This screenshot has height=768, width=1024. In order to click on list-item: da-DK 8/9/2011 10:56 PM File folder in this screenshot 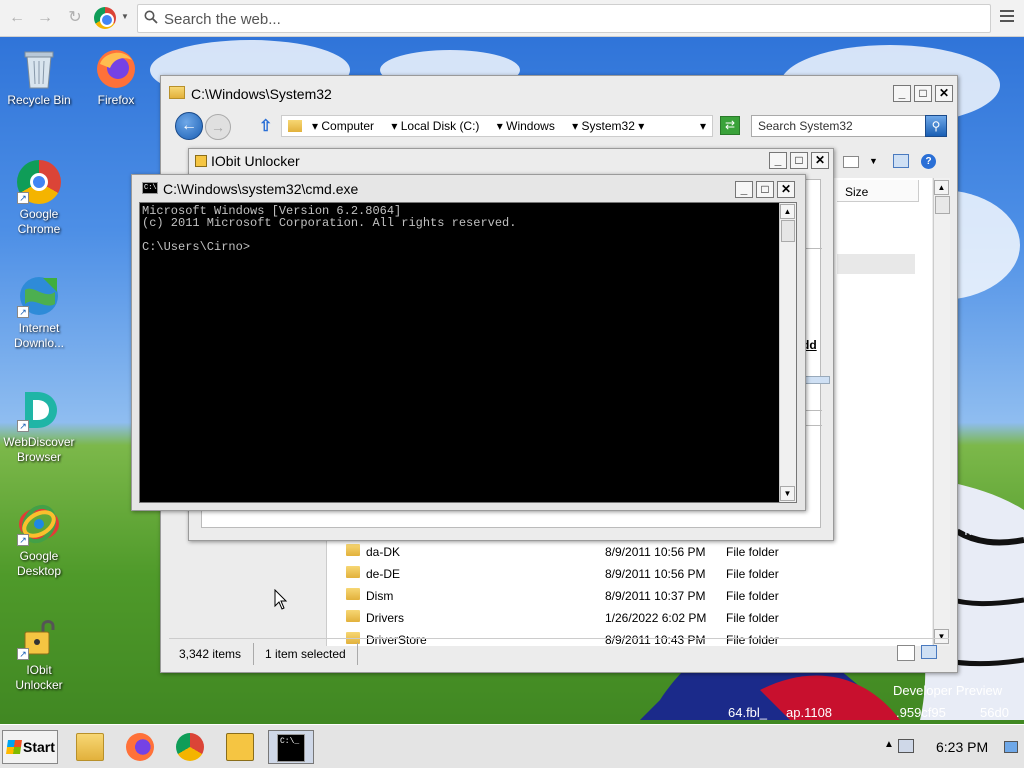, I will do `click(636, 552)`.